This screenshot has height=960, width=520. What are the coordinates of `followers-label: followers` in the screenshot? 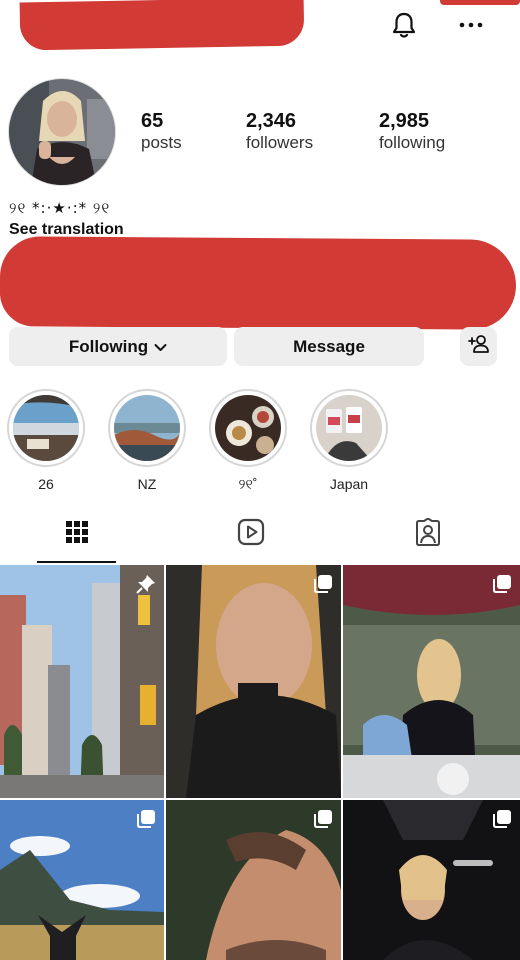 It's located at (280, 142).